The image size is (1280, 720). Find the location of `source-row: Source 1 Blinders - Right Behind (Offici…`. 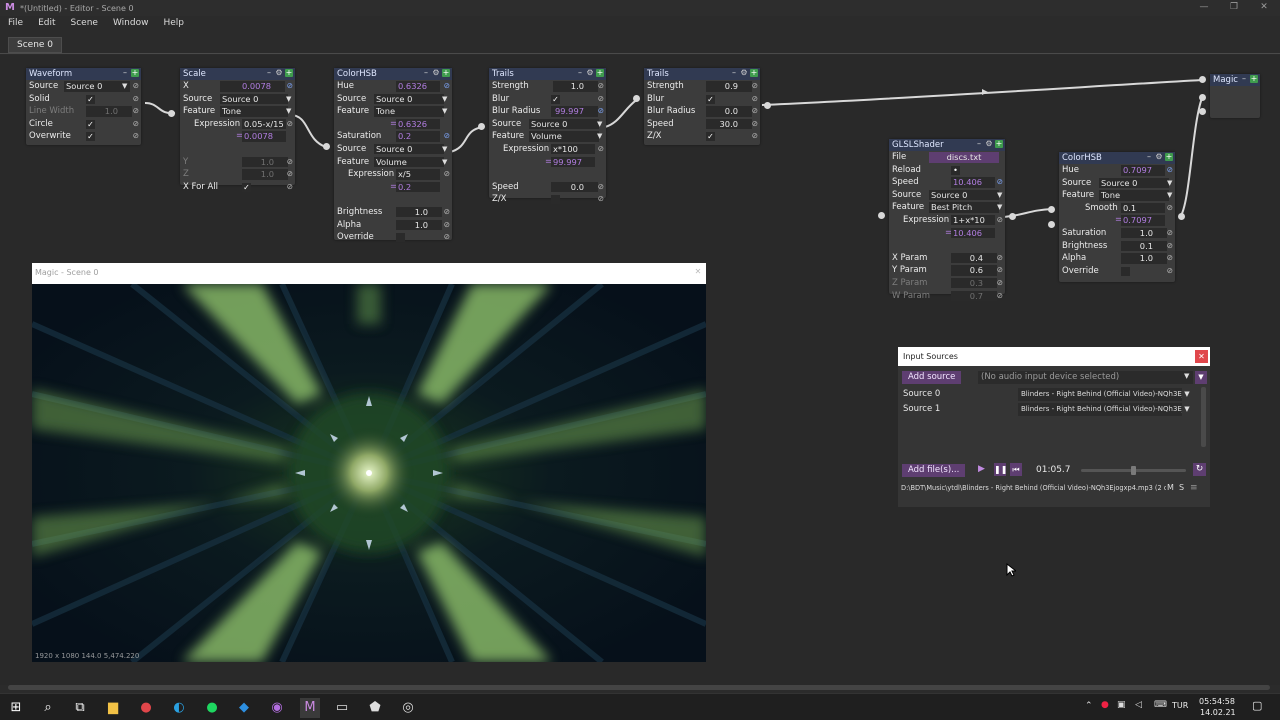

source-row: Source 1 Blinders - Right Behind (Offici… is located at coordinates (1049, 409).